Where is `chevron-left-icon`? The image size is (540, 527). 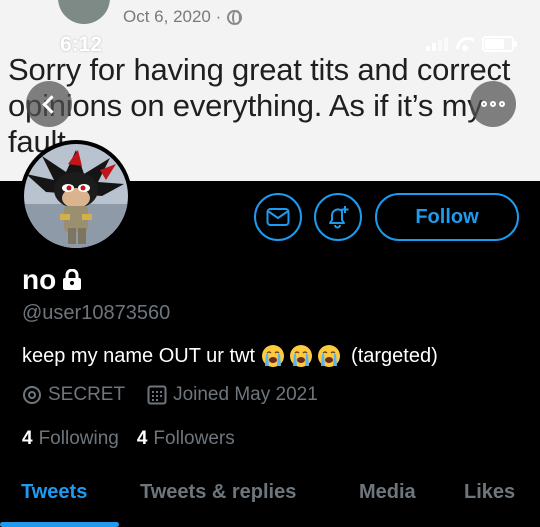
chevron-left-icon is located at coordinates (51, 104).